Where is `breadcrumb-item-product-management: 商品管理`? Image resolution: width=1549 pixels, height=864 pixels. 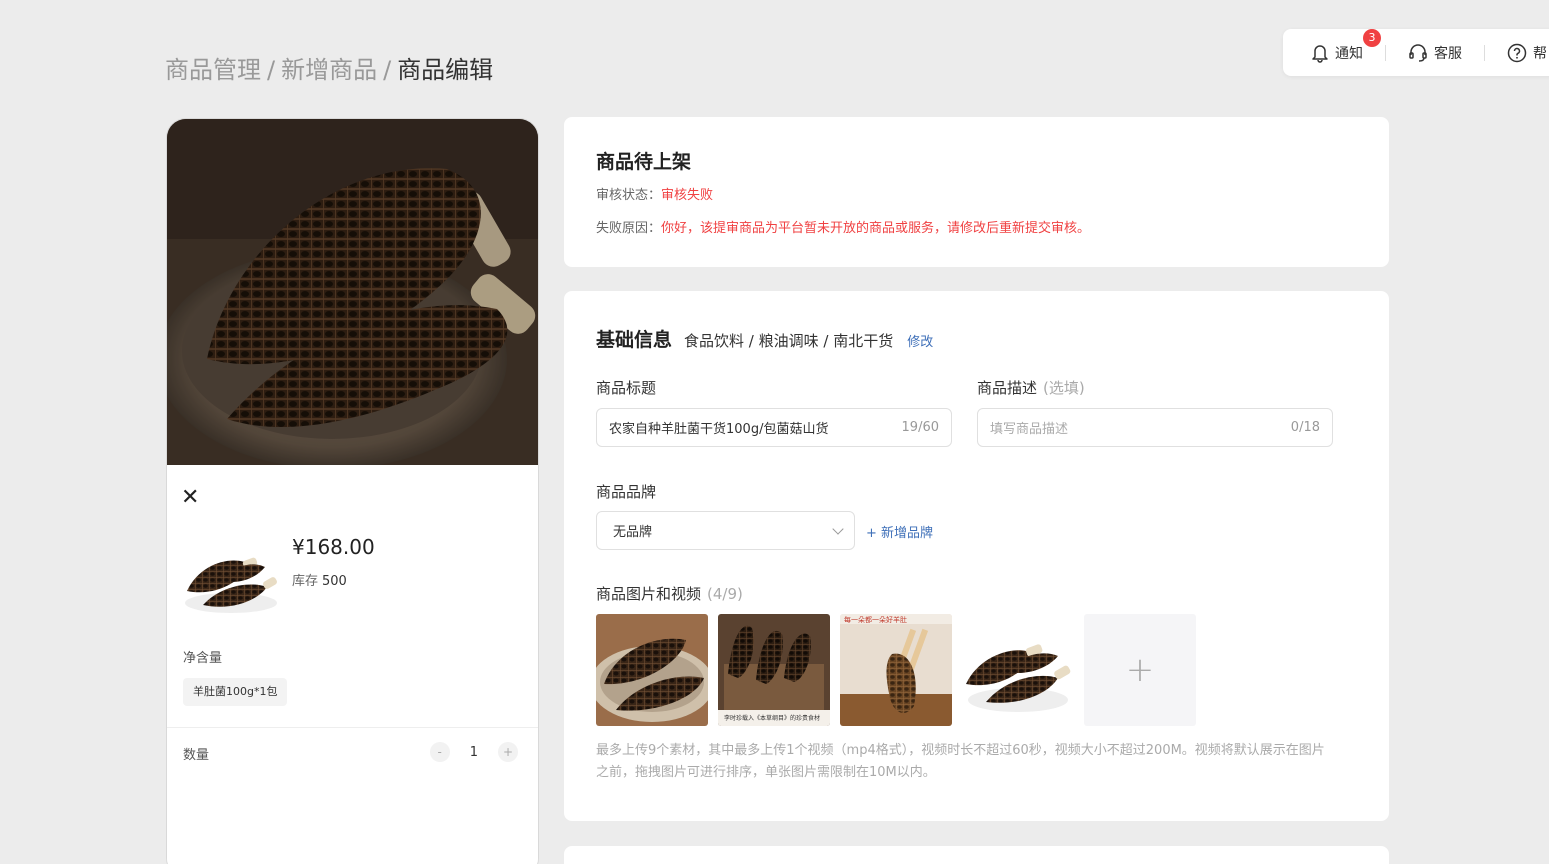
breadcrumb-item-product-management: 商品管理 is located at coordinates (213, 70).